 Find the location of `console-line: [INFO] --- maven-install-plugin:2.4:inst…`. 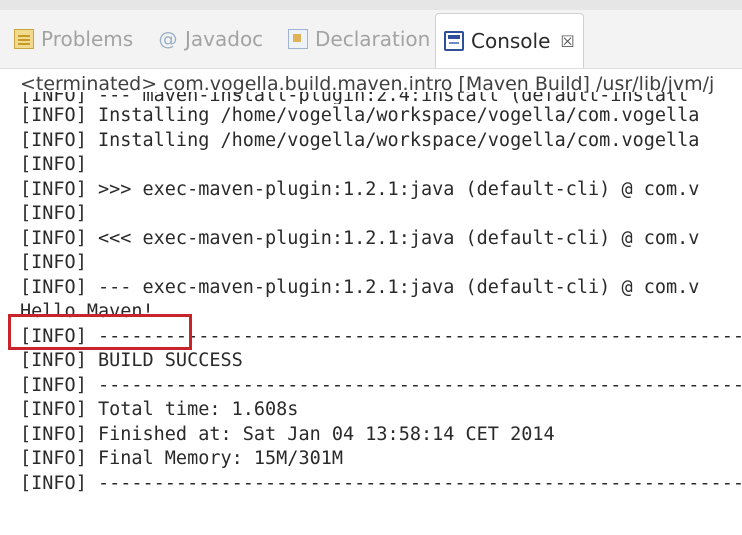

console-line: [INFO] --- maven-install-plugin:2.4:inst… is located at coordinates (354, 98).